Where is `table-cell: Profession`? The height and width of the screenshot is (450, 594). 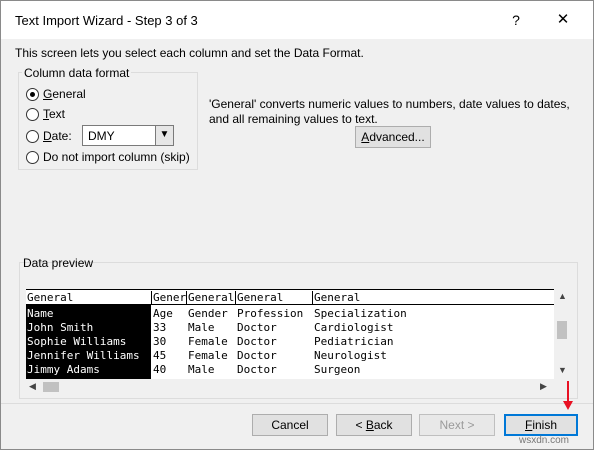 table-cell: Profession is located at coordinates (270, 313).